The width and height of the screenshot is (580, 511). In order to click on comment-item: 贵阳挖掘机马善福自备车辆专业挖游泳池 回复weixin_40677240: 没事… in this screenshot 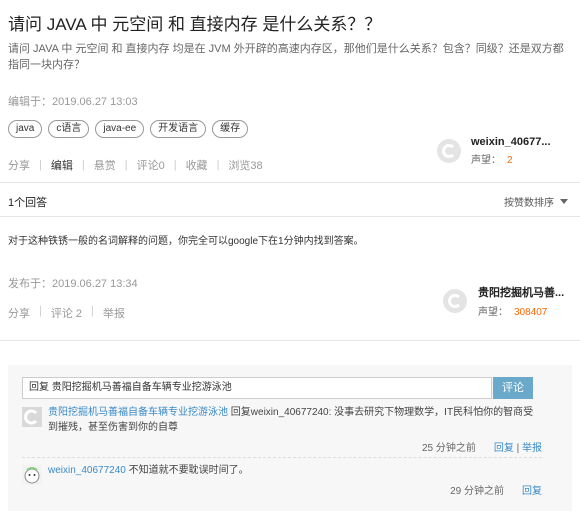, I will do `click(282, 430)`.